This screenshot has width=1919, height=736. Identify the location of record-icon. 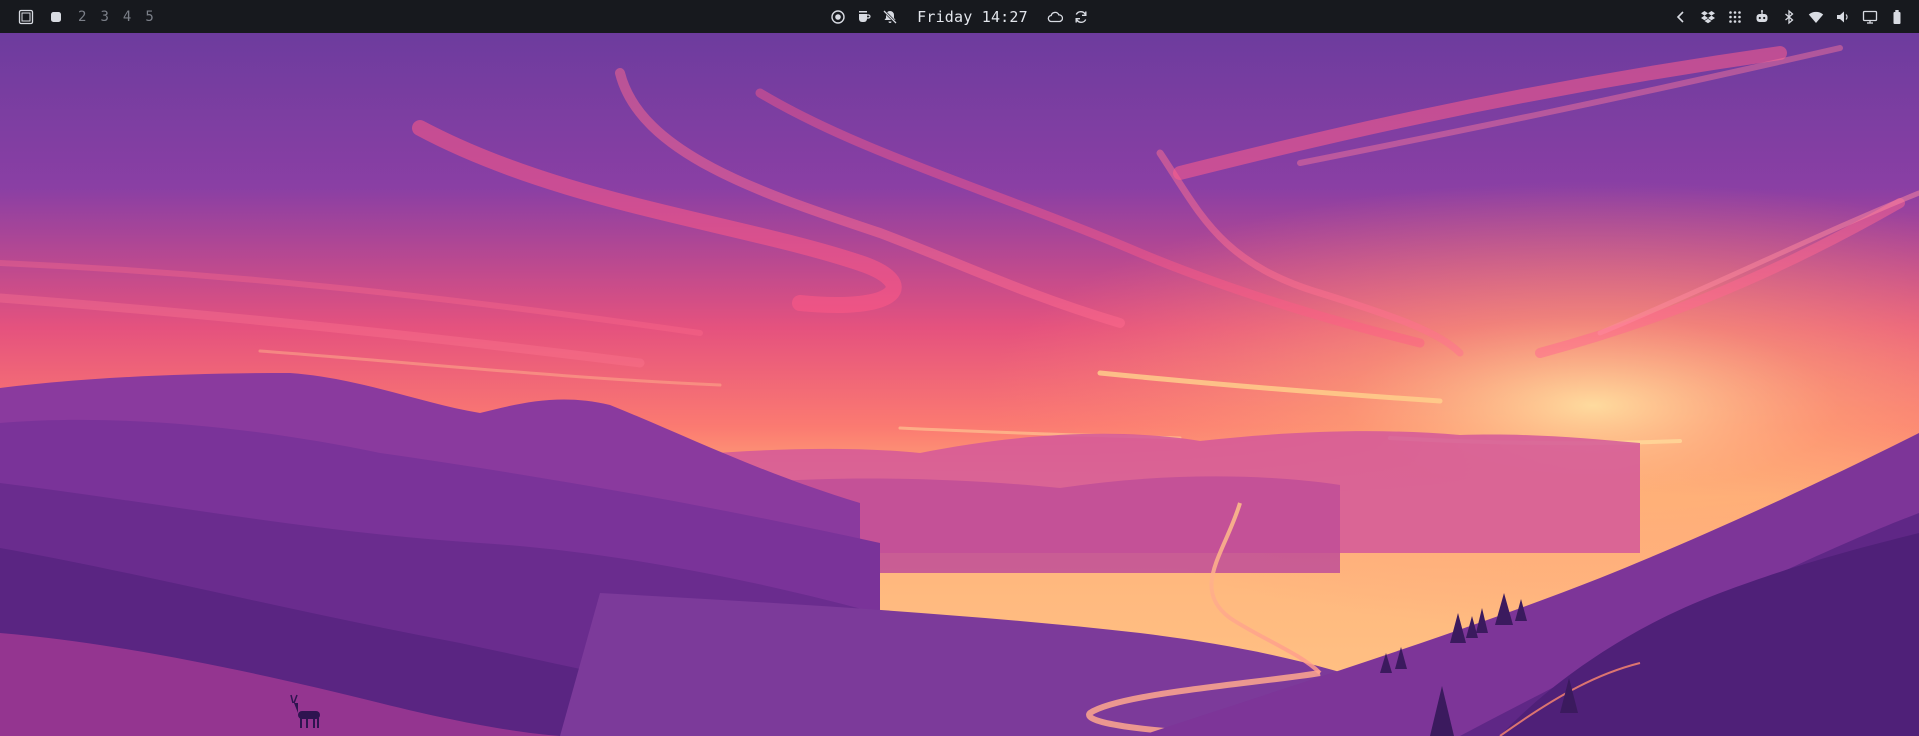
(838, 17).